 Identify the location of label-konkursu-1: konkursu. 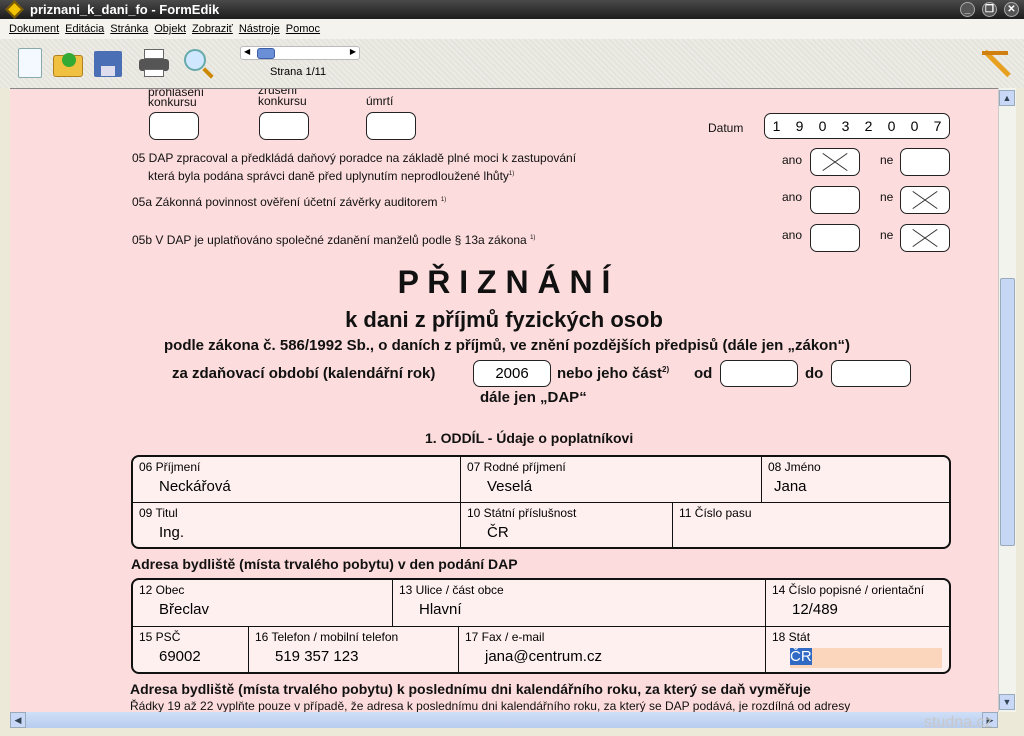
(172, 102).